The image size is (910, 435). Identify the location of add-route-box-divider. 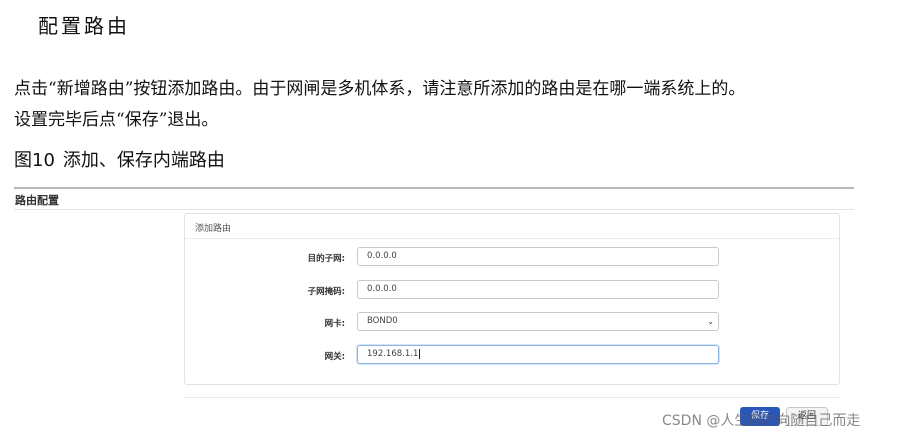
(512, 238).